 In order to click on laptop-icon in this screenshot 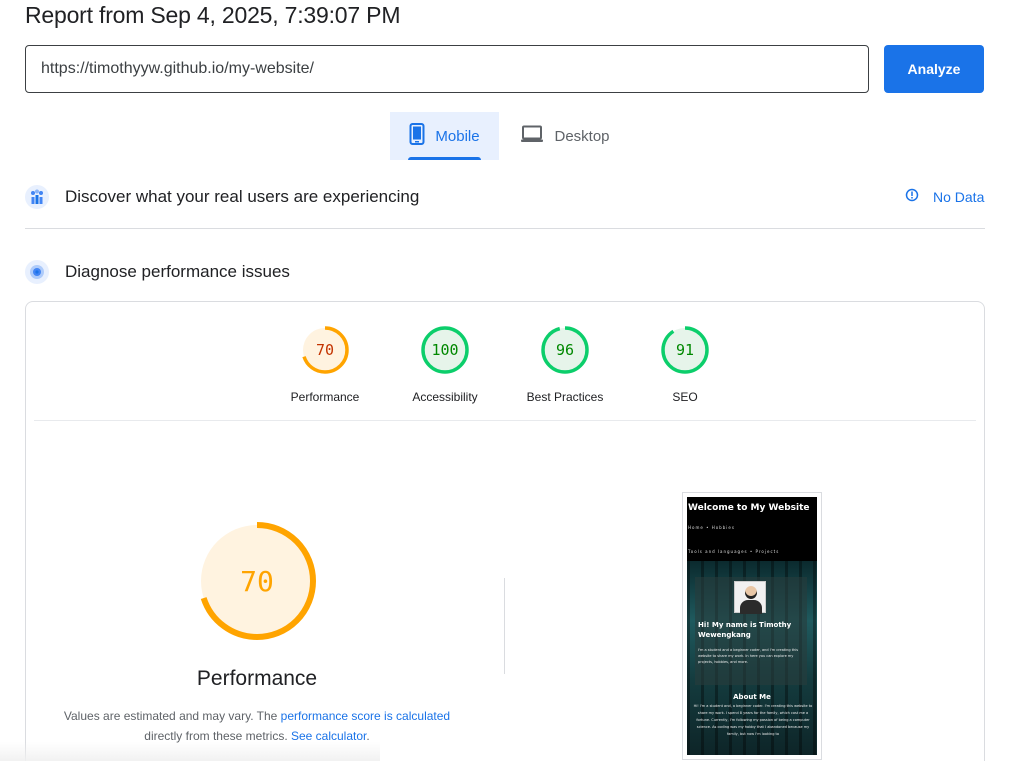, I will do `click(532, 136)`.